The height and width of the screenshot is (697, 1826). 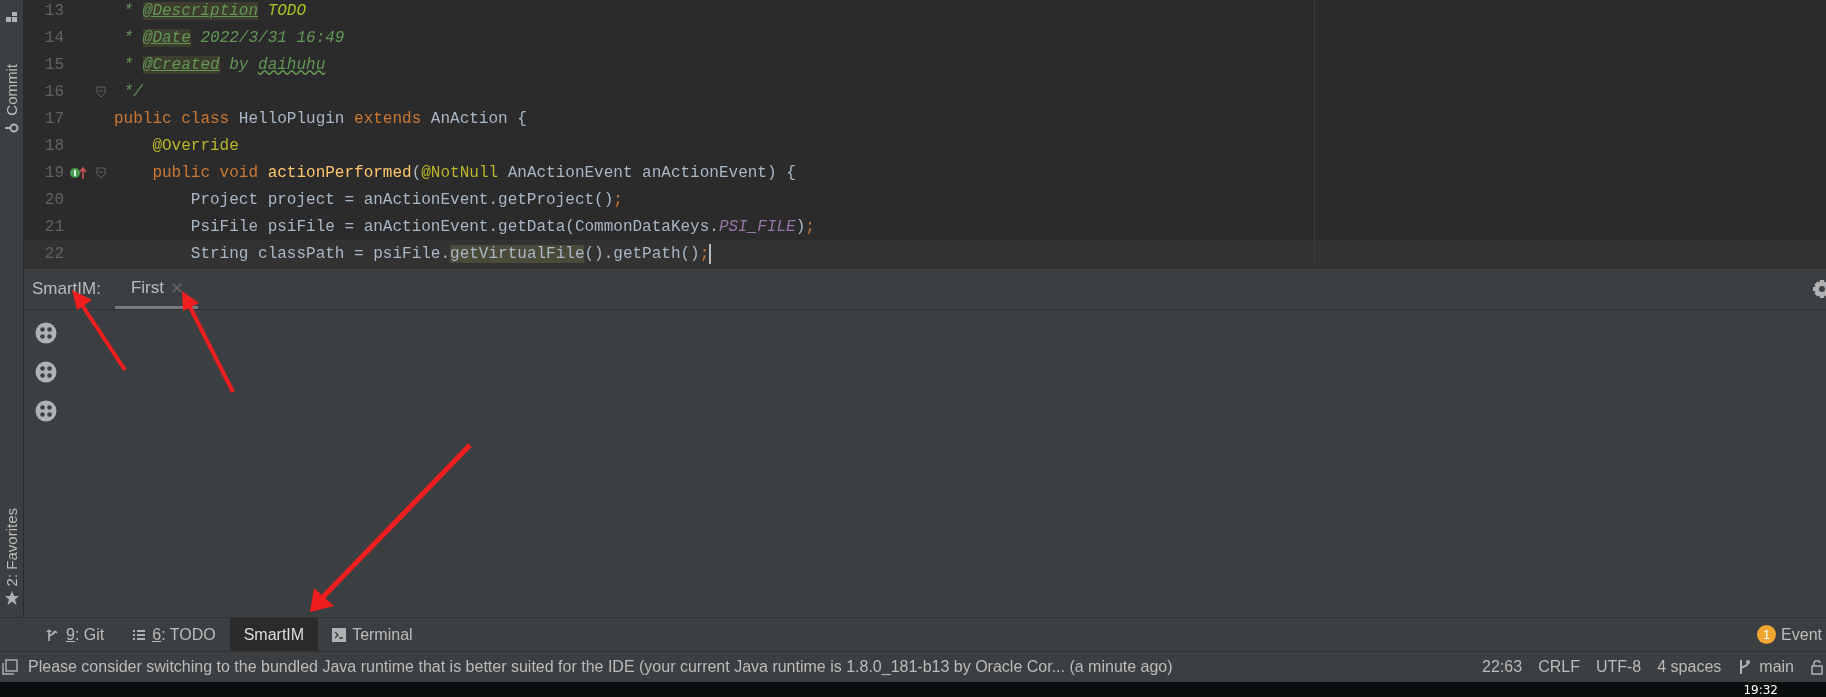 I want to click on tool-window-tab: Terminal, so click(x=372, y=634).